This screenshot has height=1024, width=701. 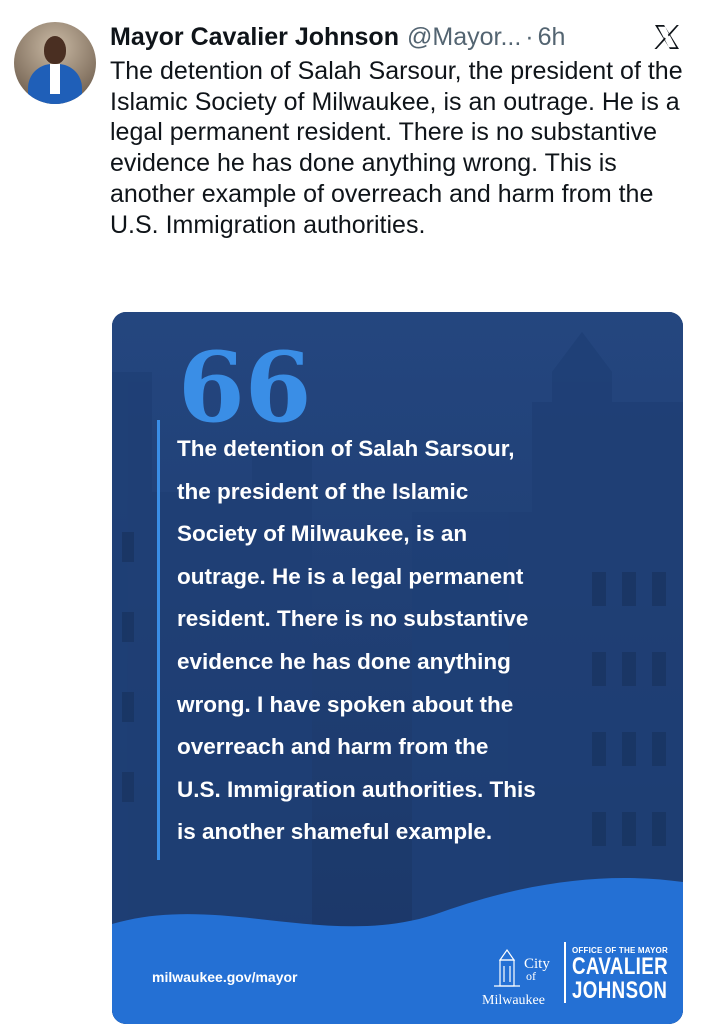 What do you see at coordinates (552, 37) in the screenshot?
I see `tweet-timestamp: 6h` at bounding box center [552, 37].